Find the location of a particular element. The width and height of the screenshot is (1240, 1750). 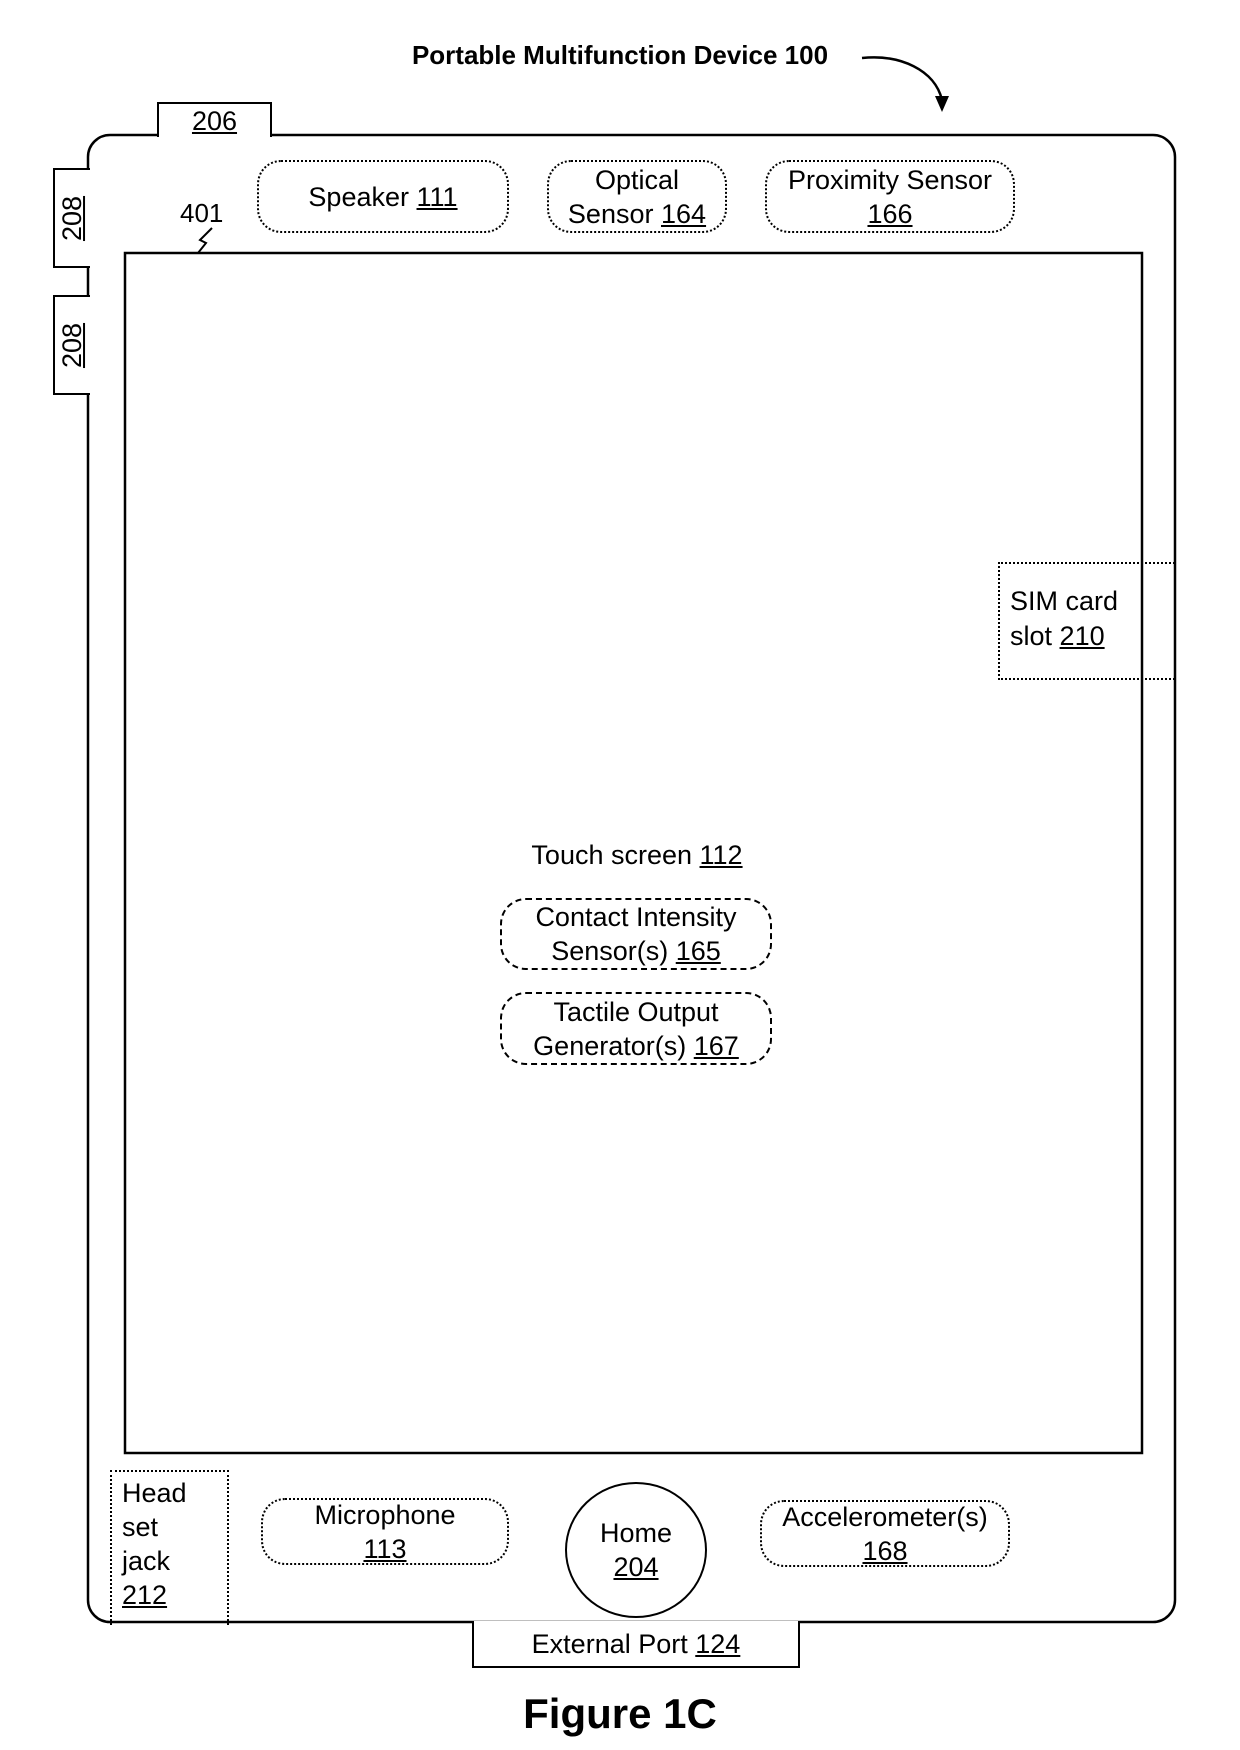

microphone-component: Microphone 113 is located at coordinates (385, 1531).